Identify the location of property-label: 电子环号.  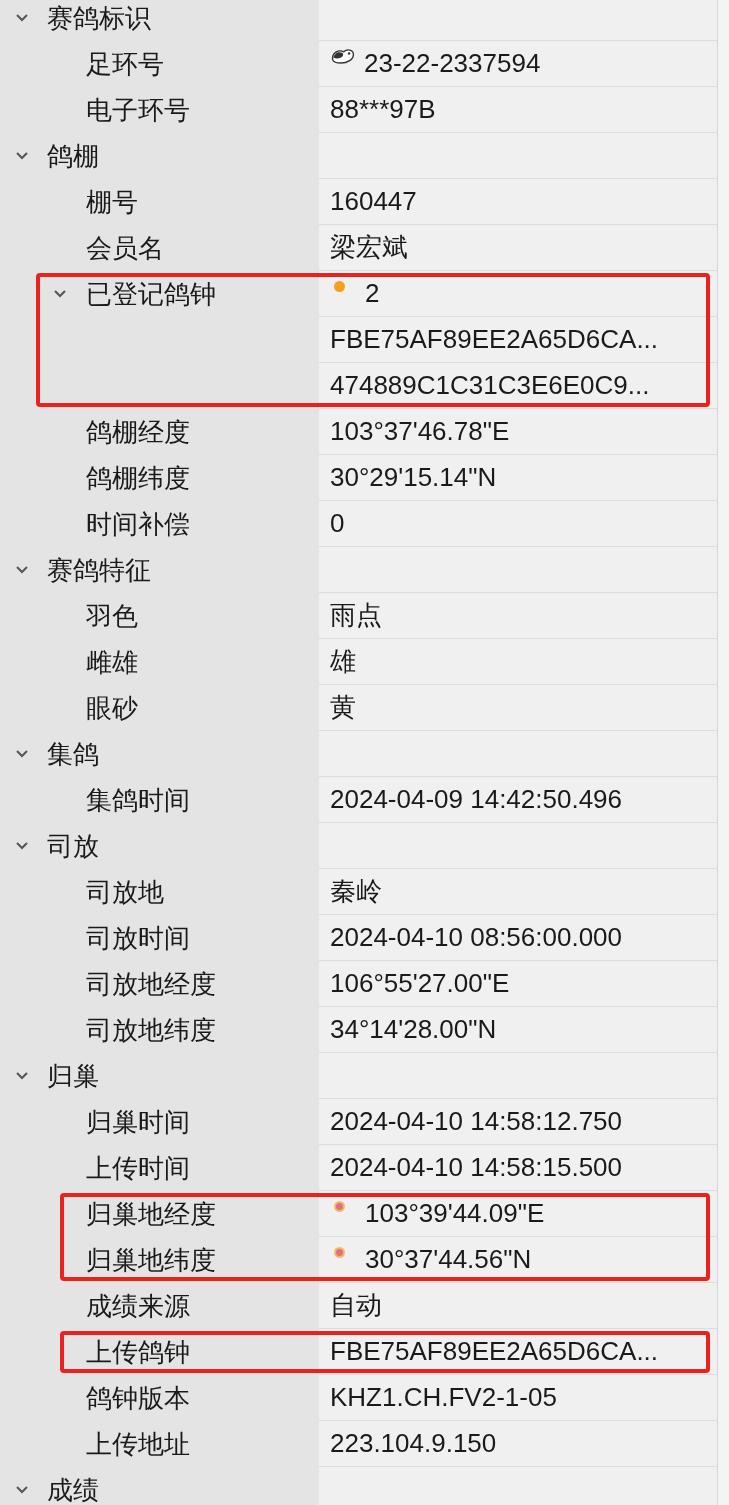
(138, 110).